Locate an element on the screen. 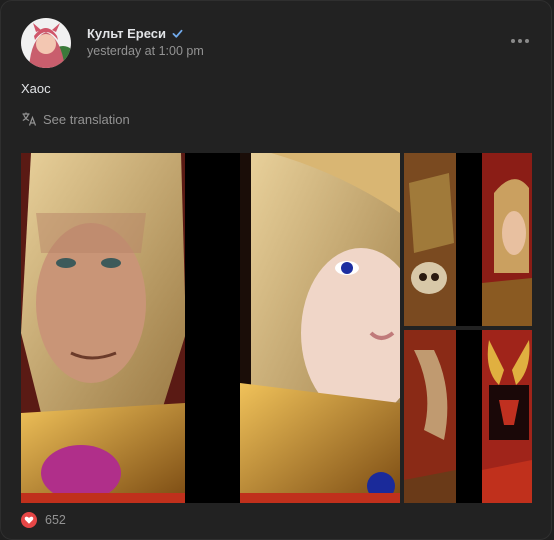 The image size is (554, 540). like-button is located at coordinates (29, 520).